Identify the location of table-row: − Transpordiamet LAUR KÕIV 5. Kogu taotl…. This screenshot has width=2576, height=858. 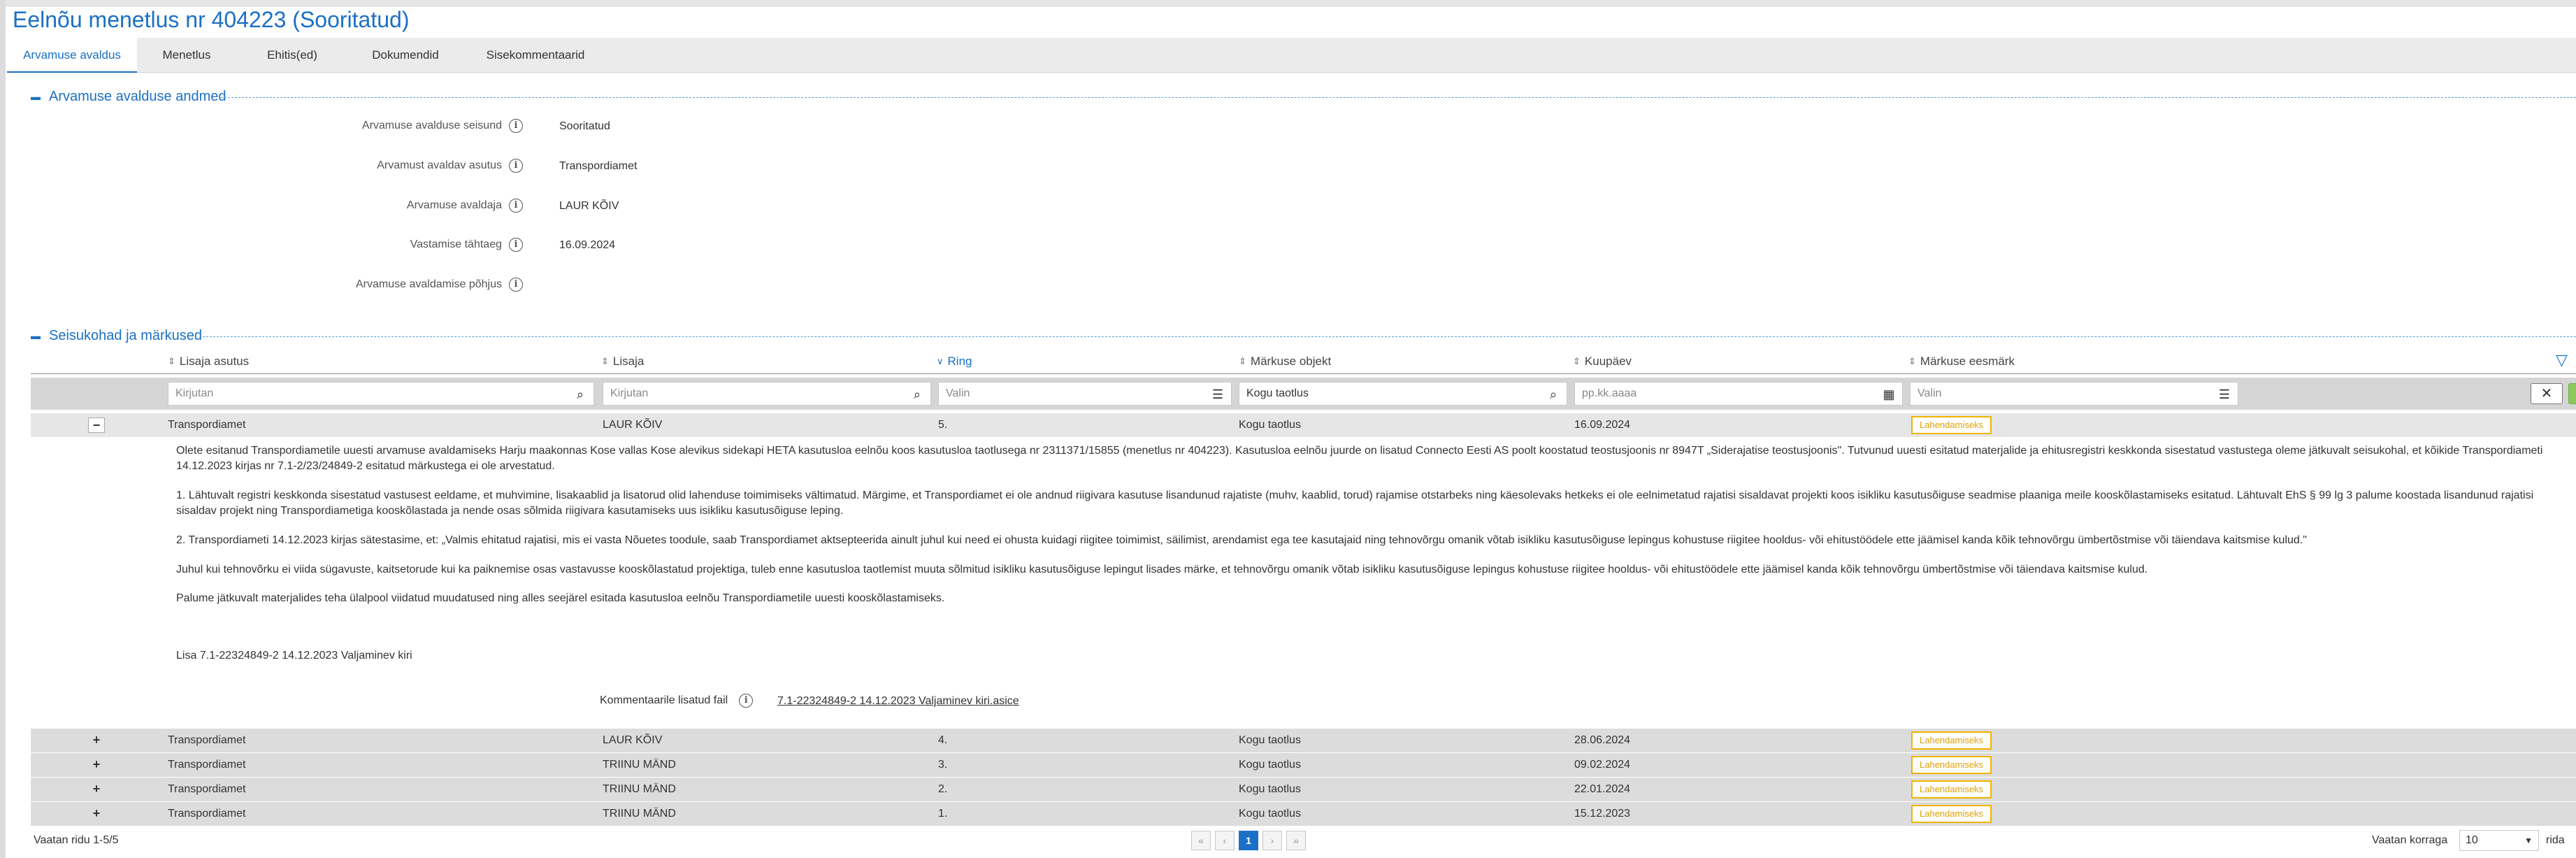
(1303, 425).